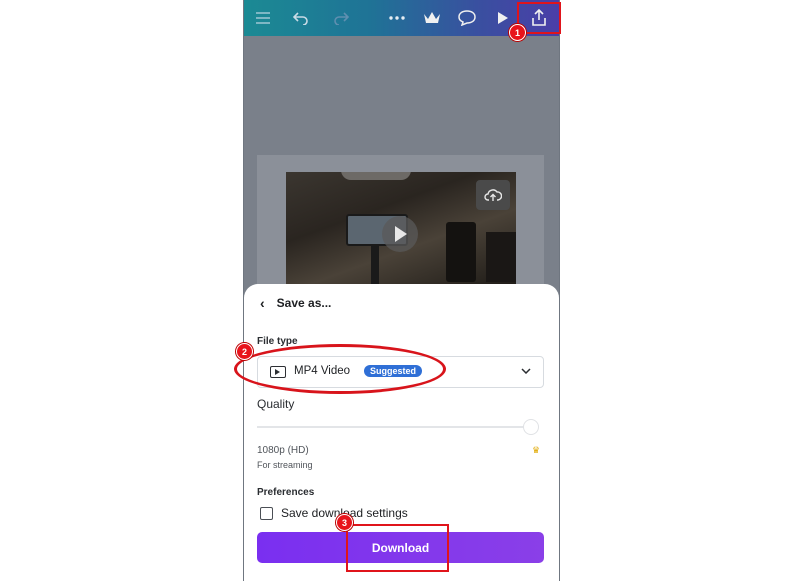  Describe the element at coordinates (397, 548) in the screenshot. I see `download-highlight-box` at that location.